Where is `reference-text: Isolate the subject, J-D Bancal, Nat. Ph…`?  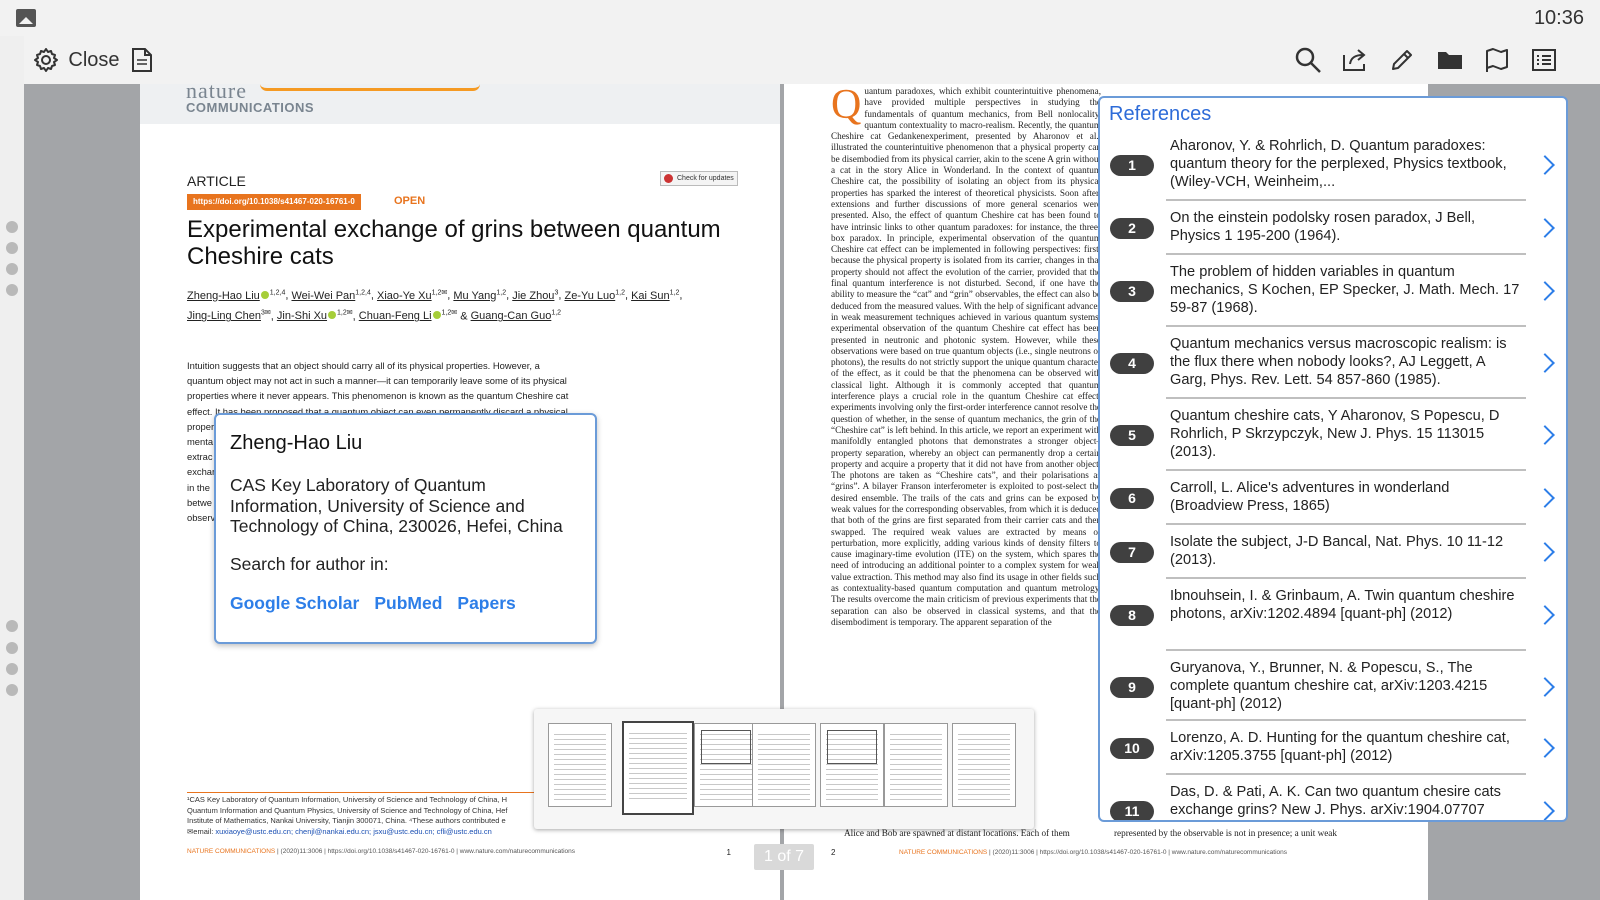 reference-text: Isolate the subject, J-D Bancal, Nat. Ph… is located at coordinates (1337, 551).